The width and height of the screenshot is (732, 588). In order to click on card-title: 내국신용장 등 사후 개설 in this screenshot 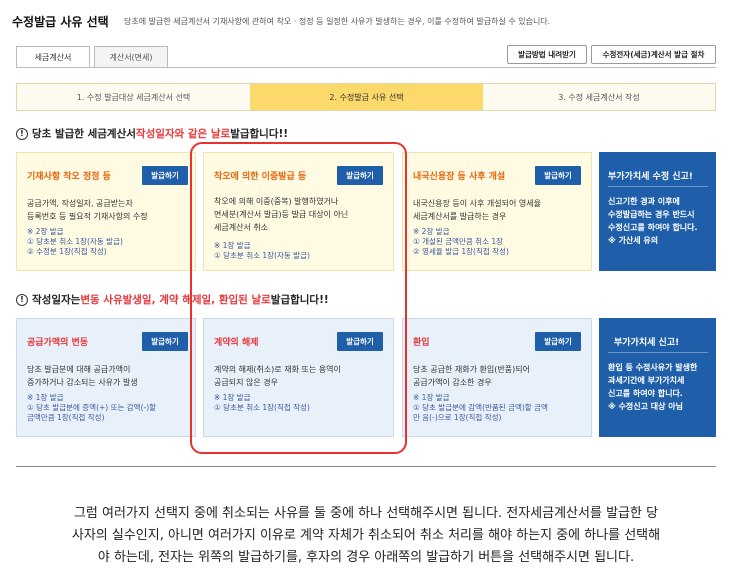, I will do `click(459, 177)`.